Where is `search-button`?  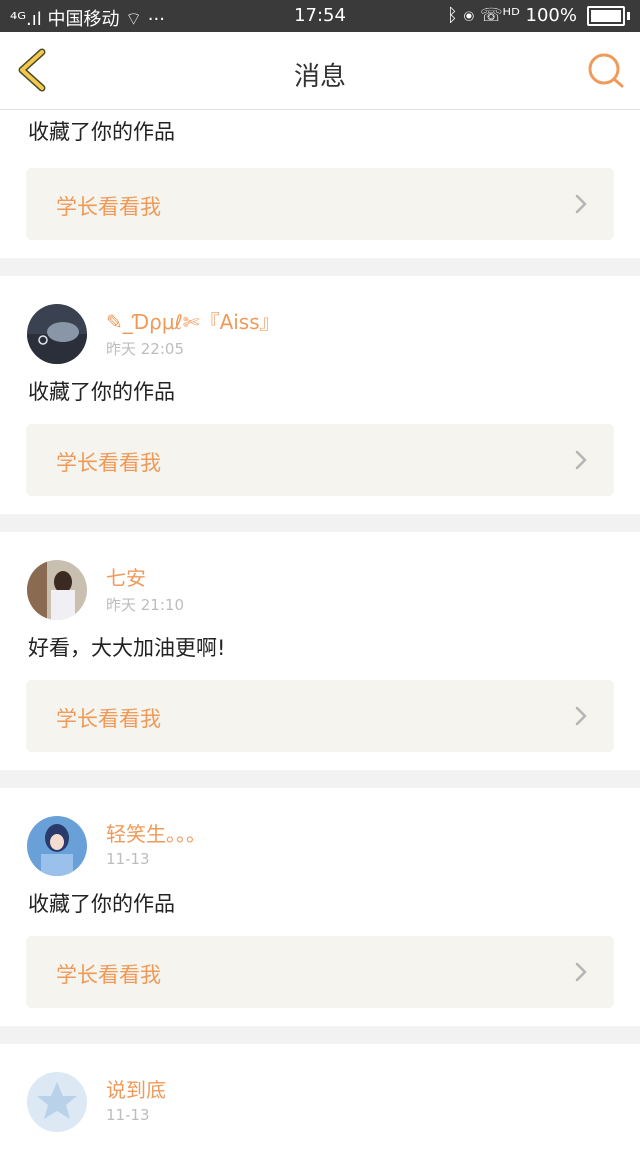 search-button is located at coordinates (606, 71).